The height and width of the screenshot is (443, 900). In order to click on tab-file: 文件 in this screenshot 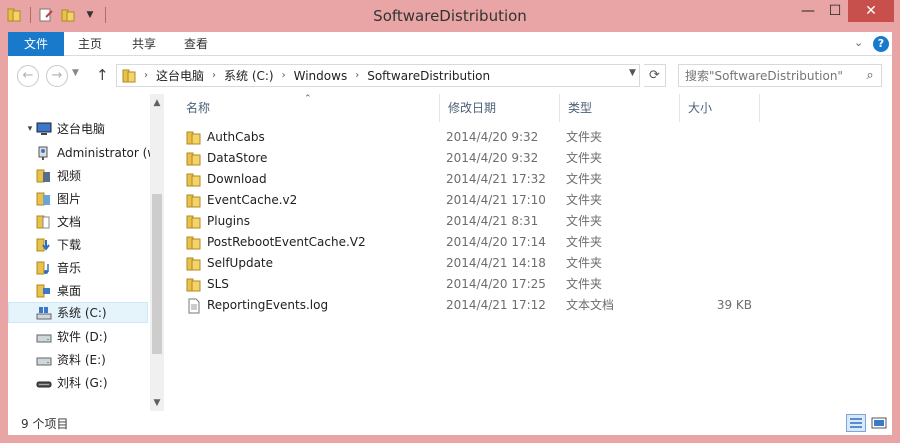, I will do `click(36, 44)`.